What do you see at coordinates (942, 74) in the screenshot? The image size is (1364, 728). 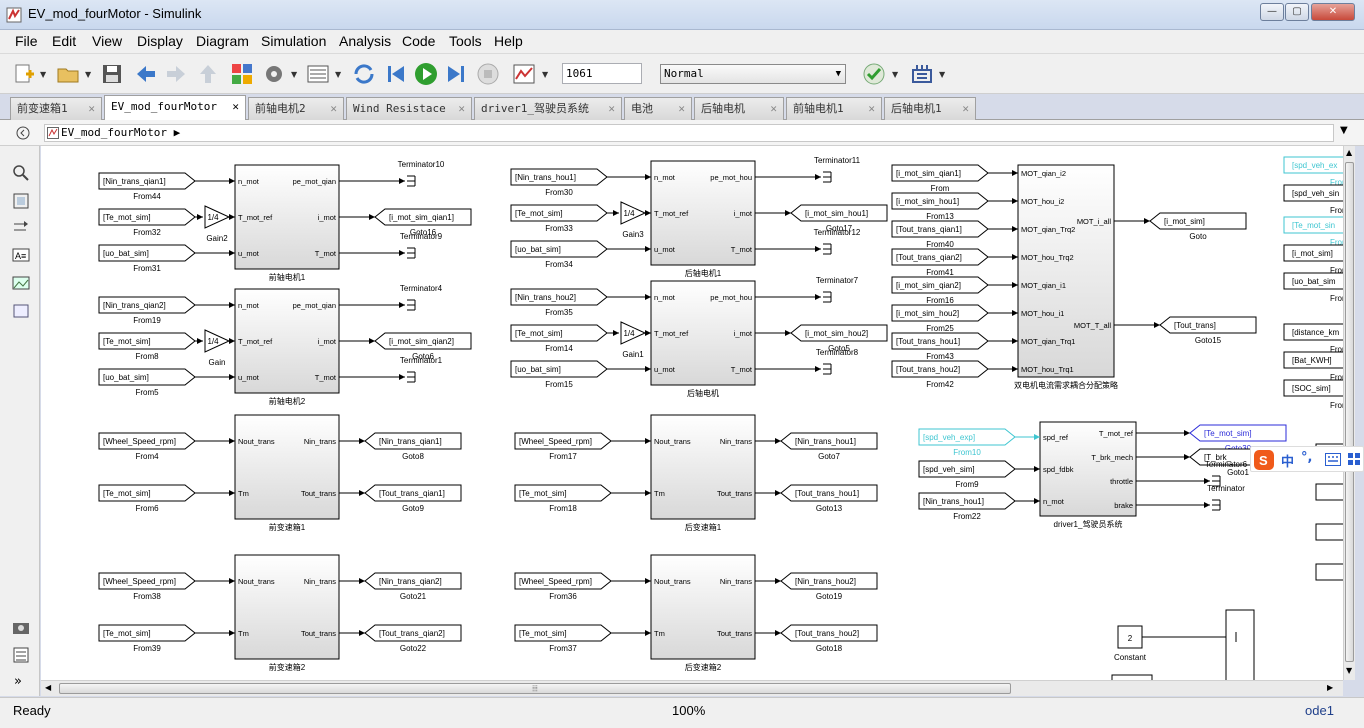 I see `build-dropdown-icon: ▼` at bounding box center [942, 74].